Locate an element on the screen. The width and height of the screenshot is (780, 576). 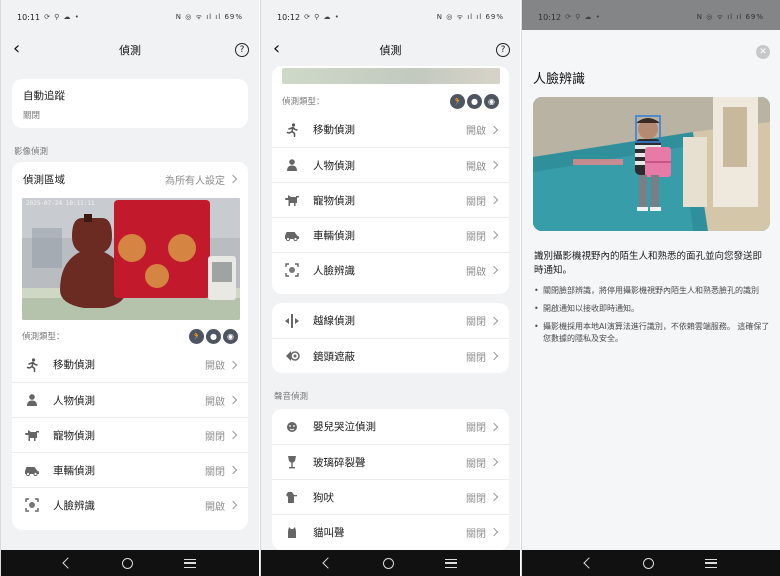
auto-track-card: 自動追蹤 關閉 is located at coordinates (130, 103).